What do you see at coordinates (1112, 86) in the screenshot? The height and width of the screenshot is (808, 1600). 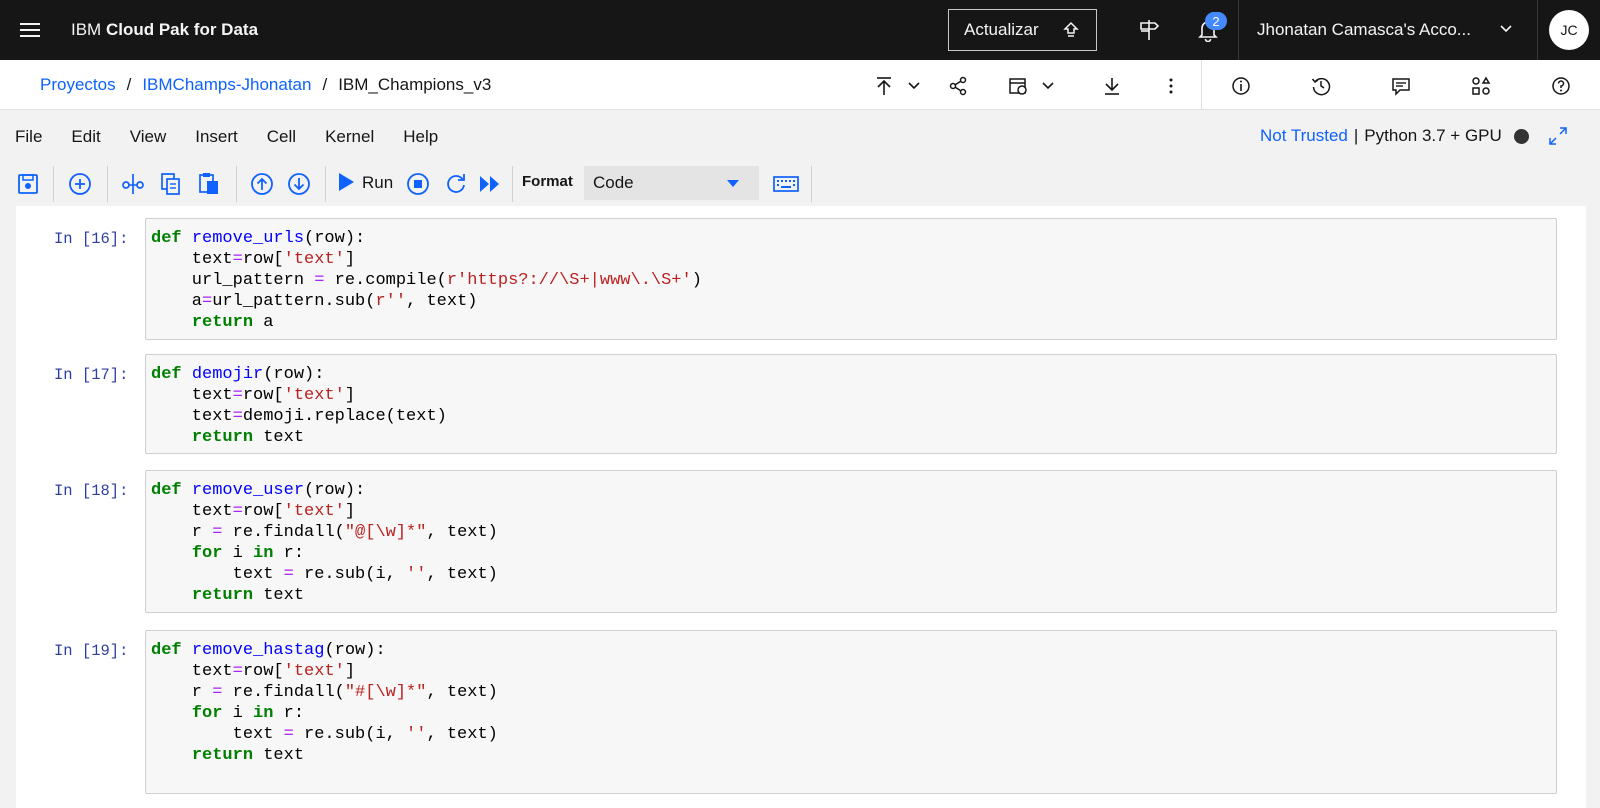 I see `download-icon` at bounding box center [1112, 86].